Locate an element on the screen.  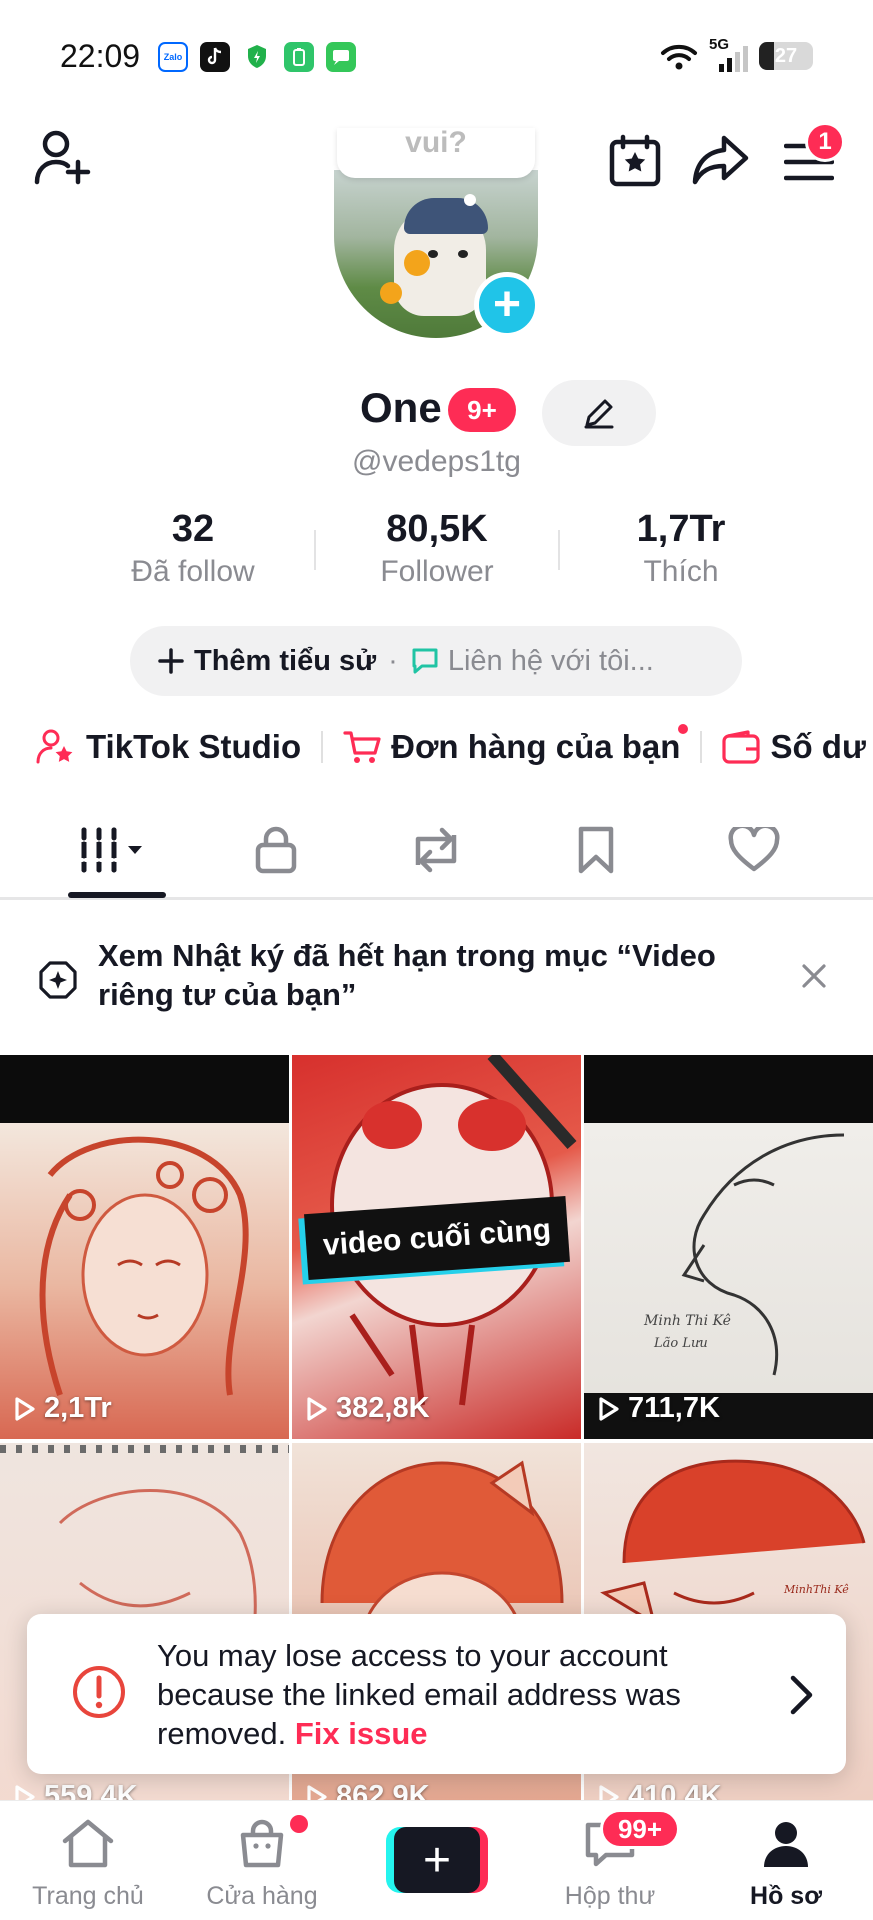
nav-label: Hộp thư is located at coordinates (610, 1896).